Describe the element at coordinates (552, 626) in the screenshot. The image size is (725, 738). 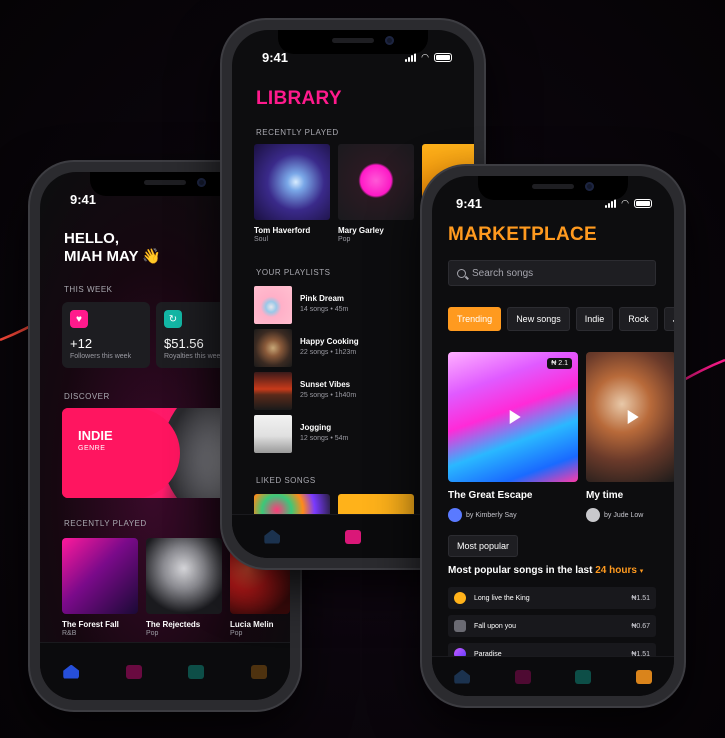
I see `song-row: Fall upon you ₦0.67` at that location.